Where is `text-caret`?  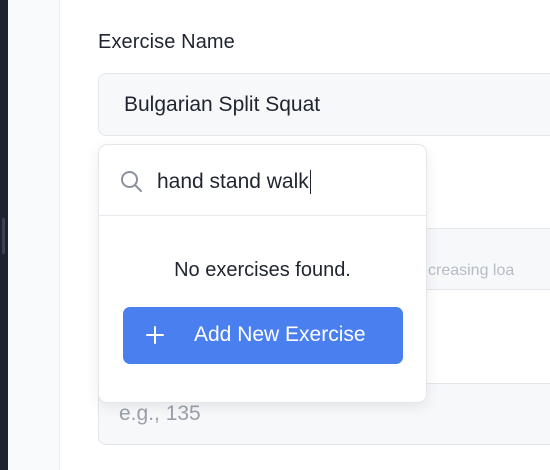
text-caret is located at coordinates (310, 182).